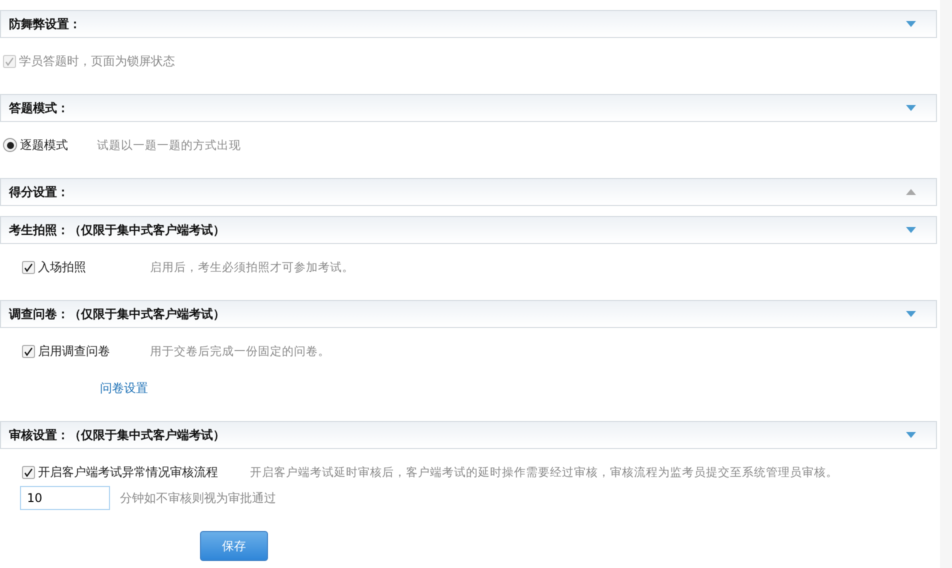  What do you see at coordinates (97, 61) in the screenshot?
I see `checkbox-label: 学员答题时，页面为锁屏状态` at bounding box center [97, 61].